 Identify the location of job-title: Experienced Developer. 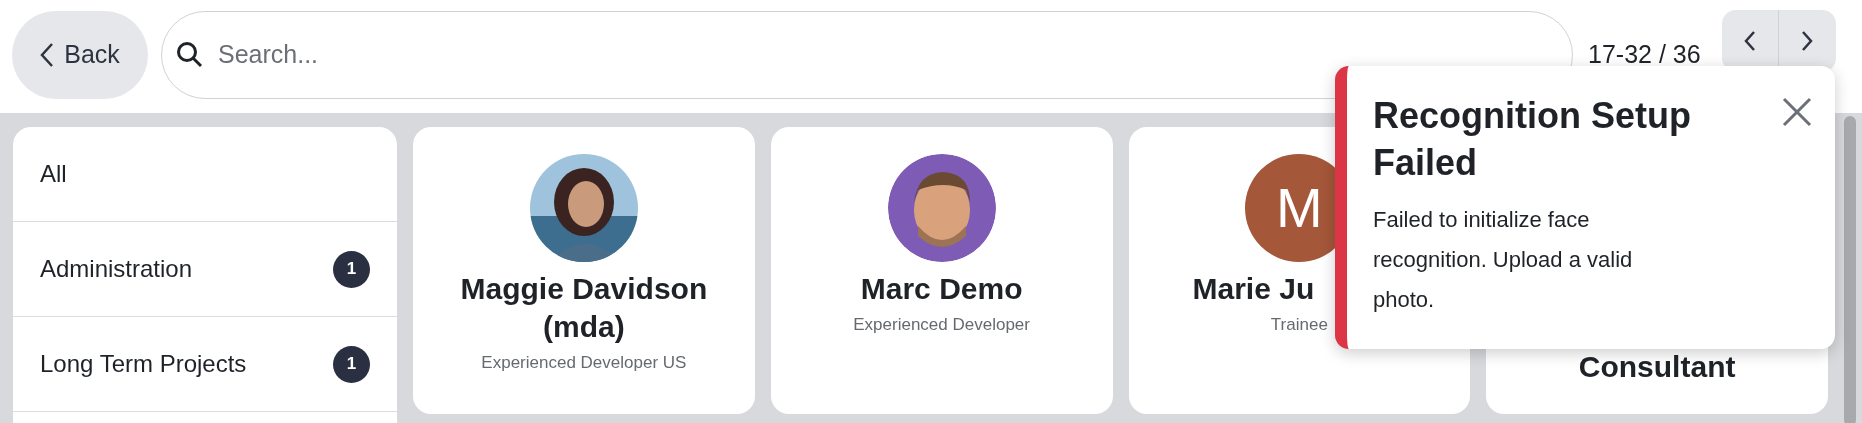
(941, 325).